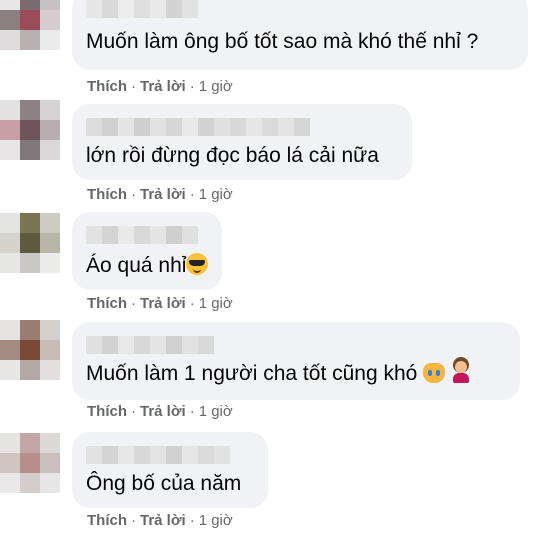  Describe the element at coordinates (242, 142) in the screenshot. I see `comment-bubble: lớn rồi đừng đọc báo lá cải nữa` at that location.